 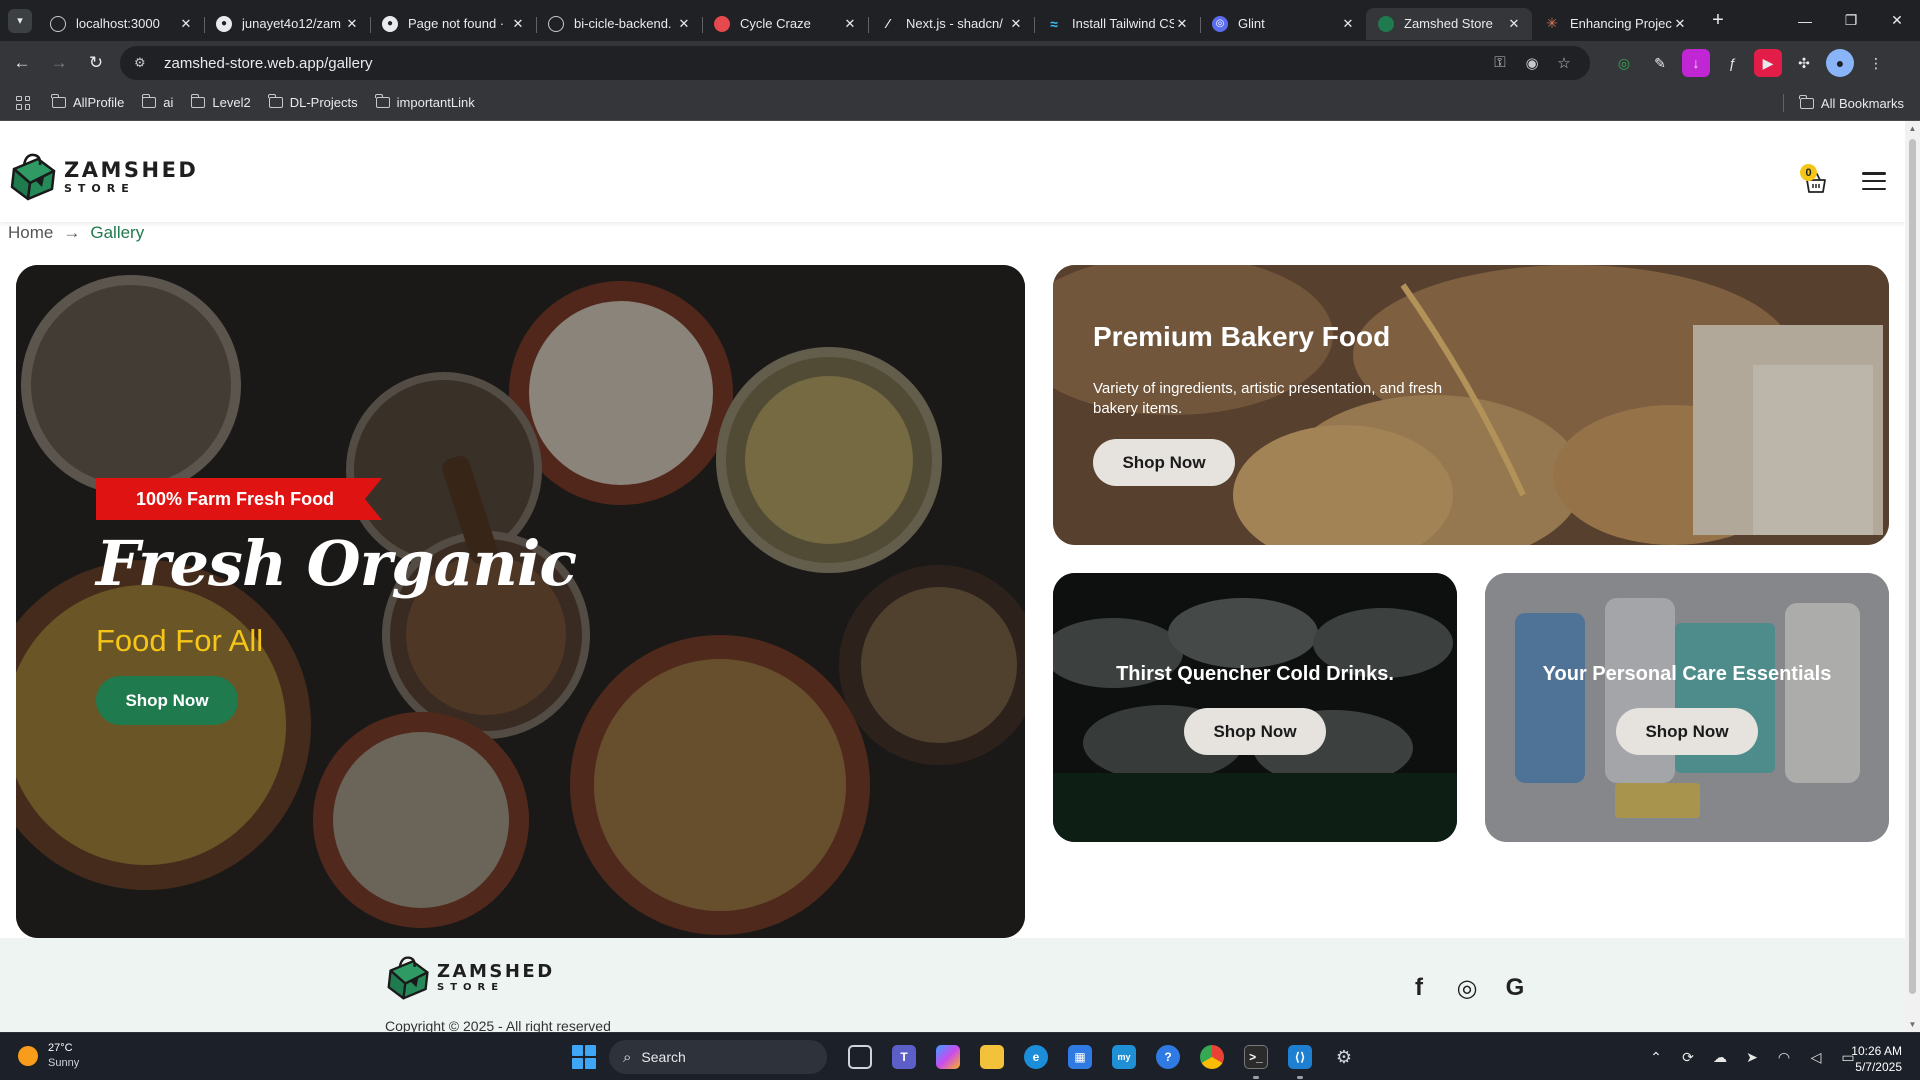 What do you see at coordinates (96, 63) in the screenshot?
I see `reload-icon: ↻` at bounding box center [96, 63].